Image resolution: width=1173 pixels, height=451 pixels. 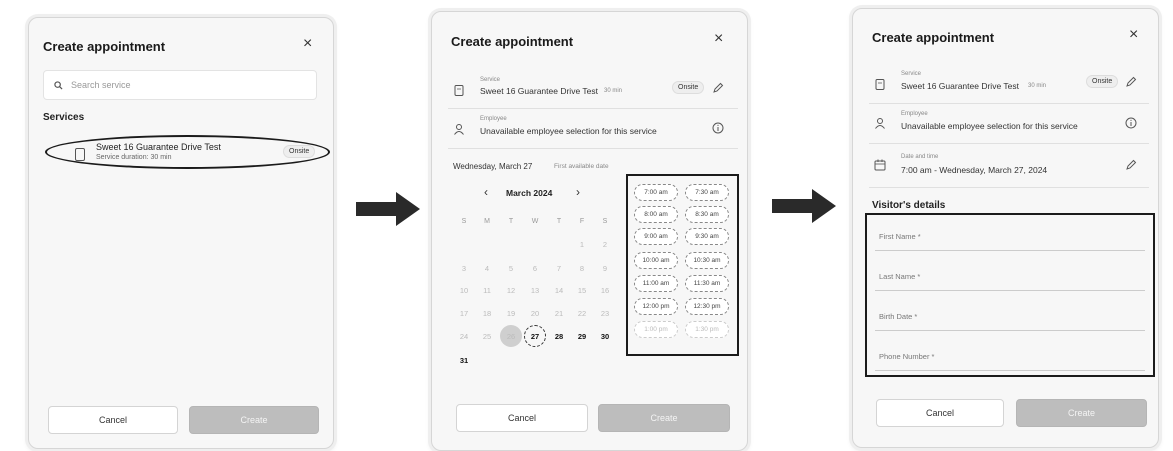 What do you see at coordinates (582, 336) in the screenshot?
I see `calendar-day: 29` at bounding box center [582, 336].